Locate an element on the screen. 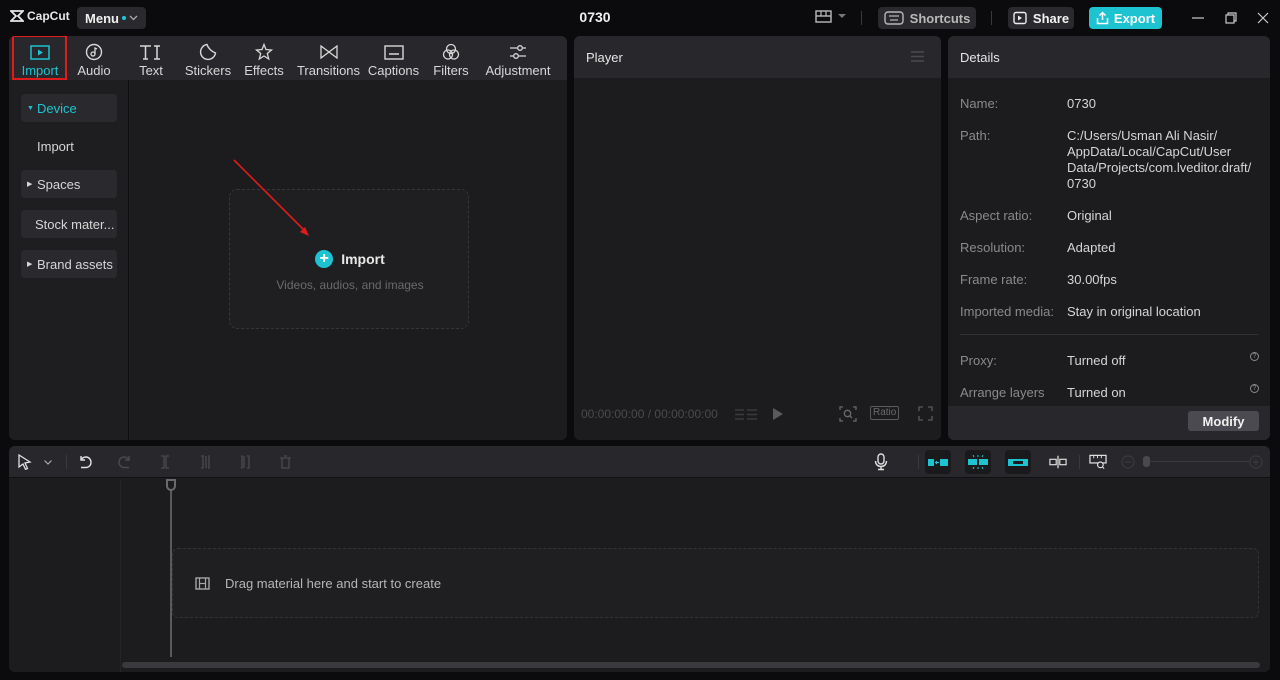 The width and height of the screenshot is (1280, 680). keyboard-icon is located at coordinates (893, 18).